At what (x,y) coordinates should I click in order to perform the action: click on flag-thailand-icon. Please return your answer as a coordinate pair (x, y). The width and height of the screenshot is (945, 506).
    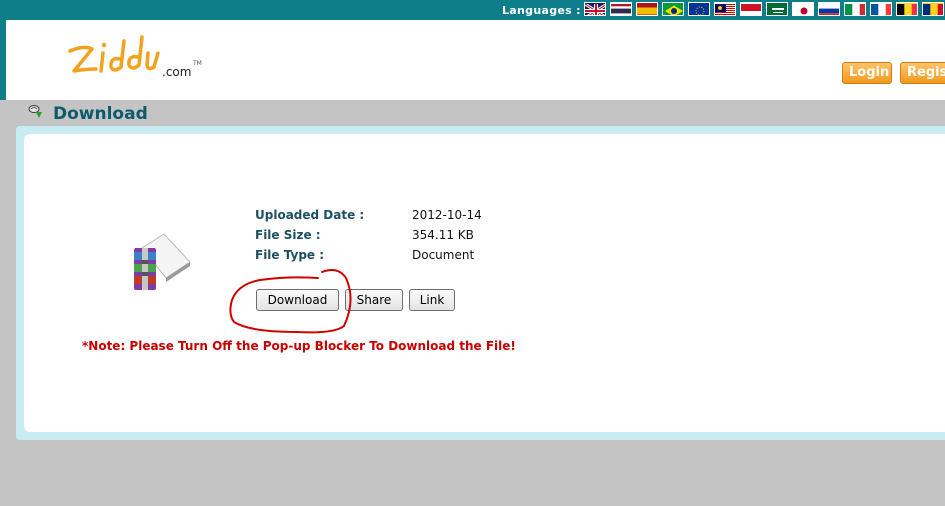
    Looking at the image, I should click on (621, 9).